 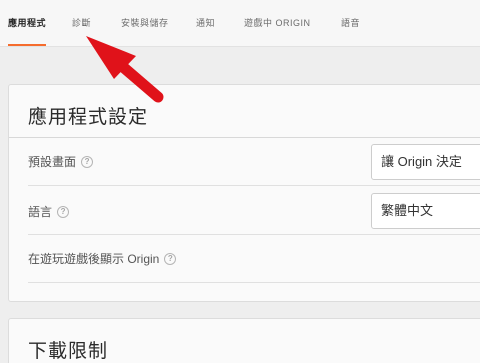 I want to click on tab-voice: 語音, so click(x=350, y=23).